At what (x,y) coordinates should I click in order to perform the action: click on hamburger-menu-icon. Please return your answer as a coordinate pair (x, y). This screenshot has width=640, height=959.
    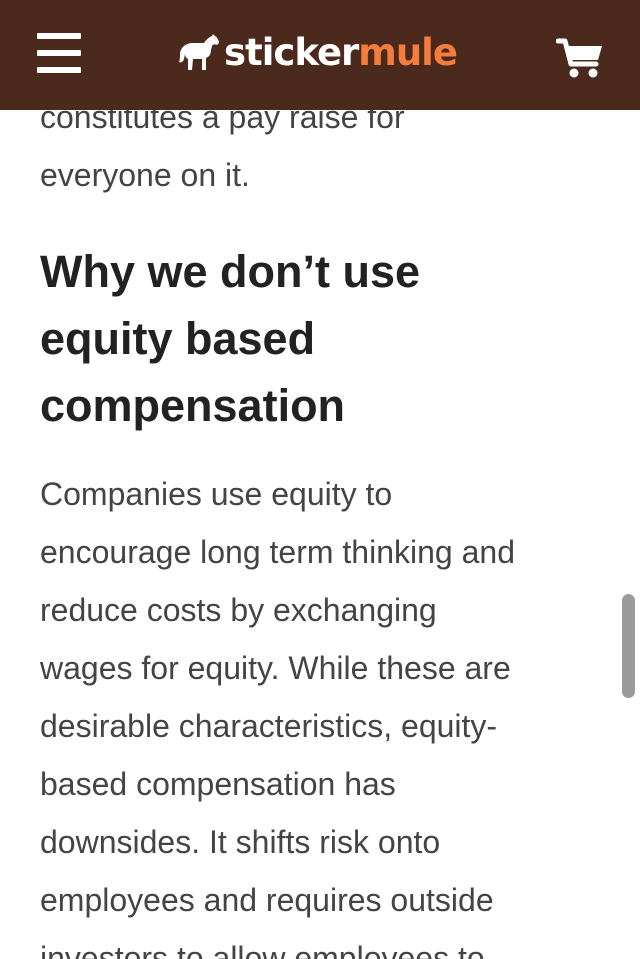
    Looking at the image, I should click on (59, 53).